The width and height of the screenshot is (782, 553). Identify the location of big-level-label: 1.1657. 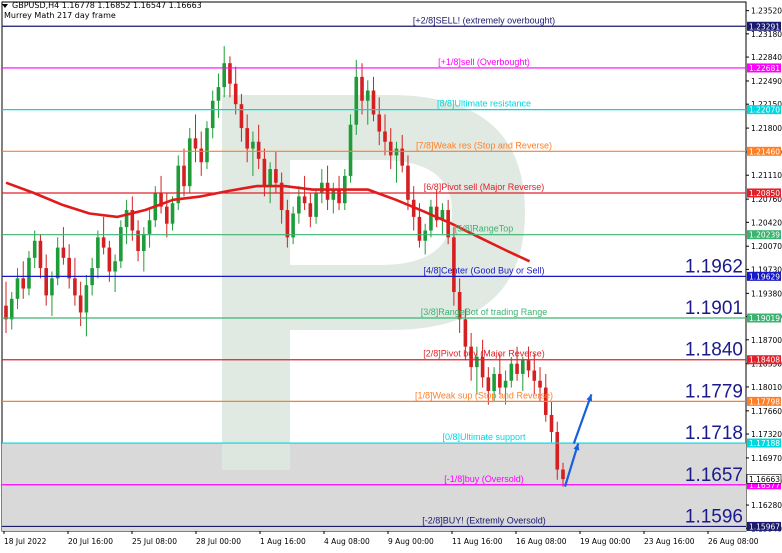
(714, 475).